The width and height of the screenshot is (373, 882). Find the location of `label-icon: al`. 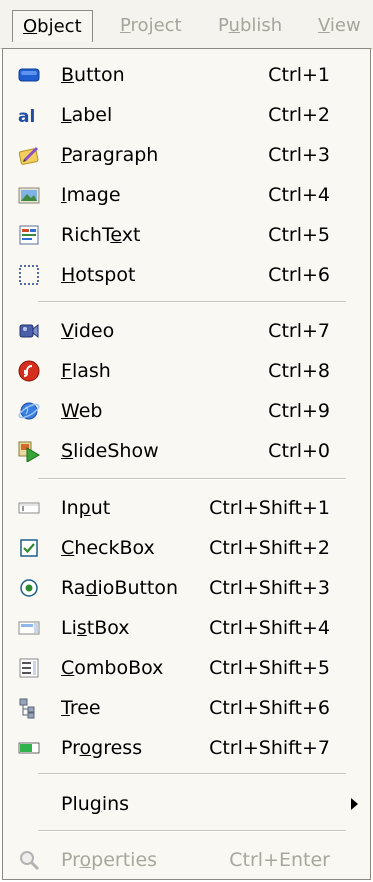

label-icon: al is located at coordinates (29, 115).